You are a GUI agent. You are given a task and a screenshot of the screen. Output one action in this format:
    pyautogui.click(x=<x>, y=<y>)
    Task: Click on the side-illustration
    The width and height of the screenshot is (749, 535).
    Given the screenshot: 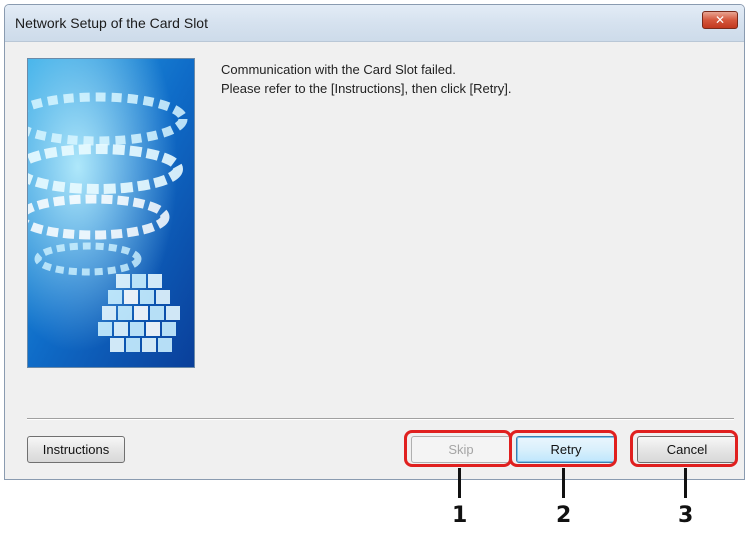 What is the action you would take?
    pyautogui.click(x=111, y=213)
    